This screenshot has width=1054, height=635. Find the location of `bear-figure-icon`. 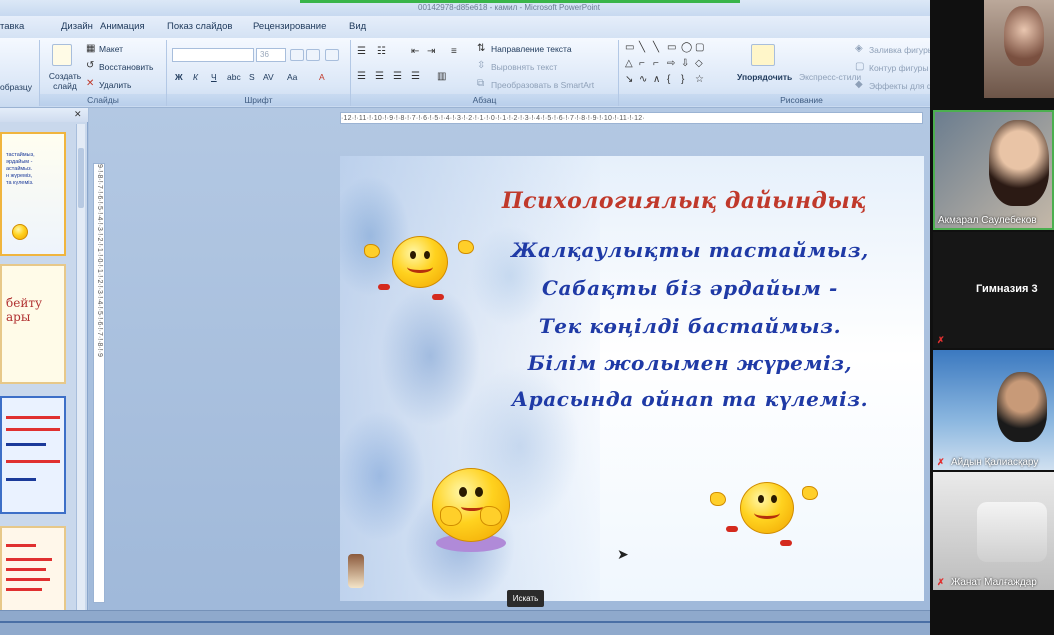

bear-figure-icon is located at coordinates (356, 571).